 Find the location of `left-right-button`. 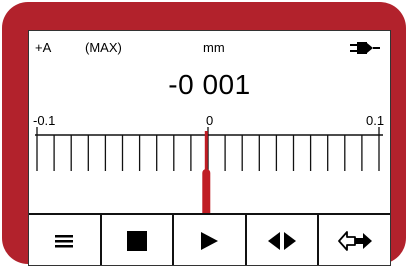

left-right-button is located at coordinates (283, 240).